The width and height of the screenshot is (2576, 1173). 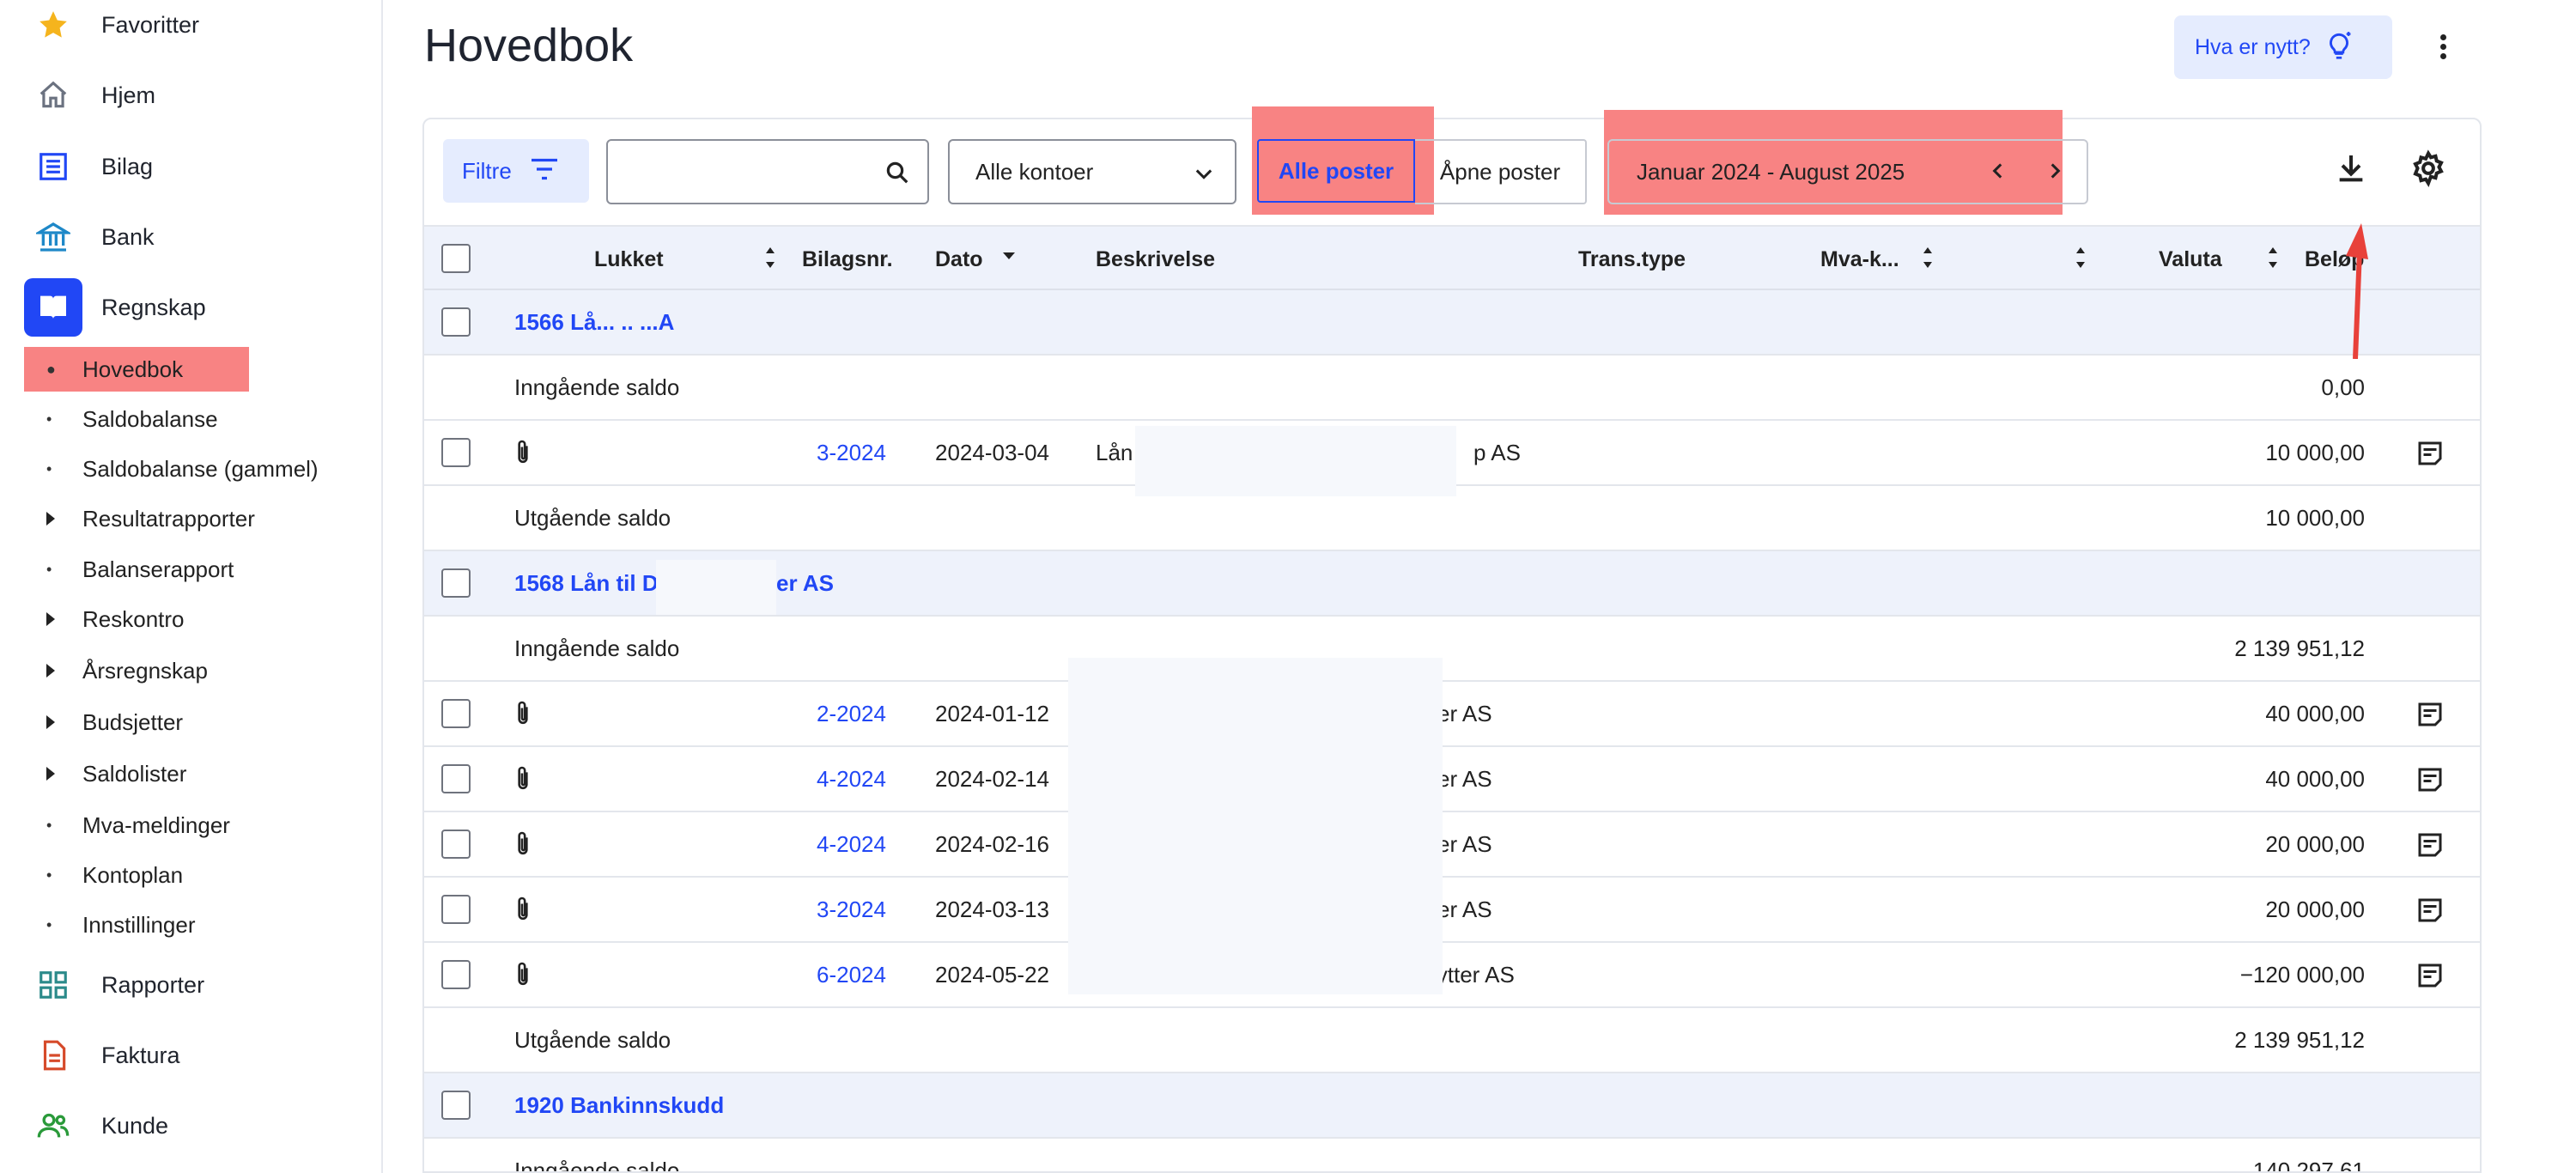 I want to click on whats-new-button: Hva er nytt?, so click(x=2283, y=47).